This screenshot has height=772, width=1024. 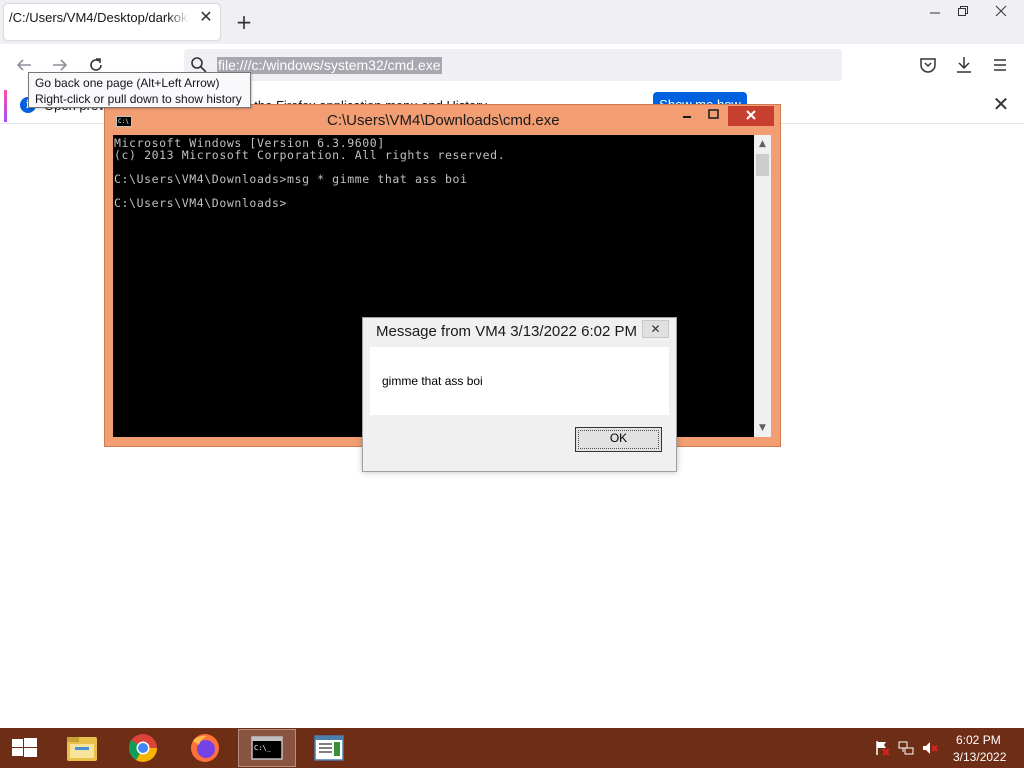 I want to click on maximize-icon, so click(x=713, y=114).